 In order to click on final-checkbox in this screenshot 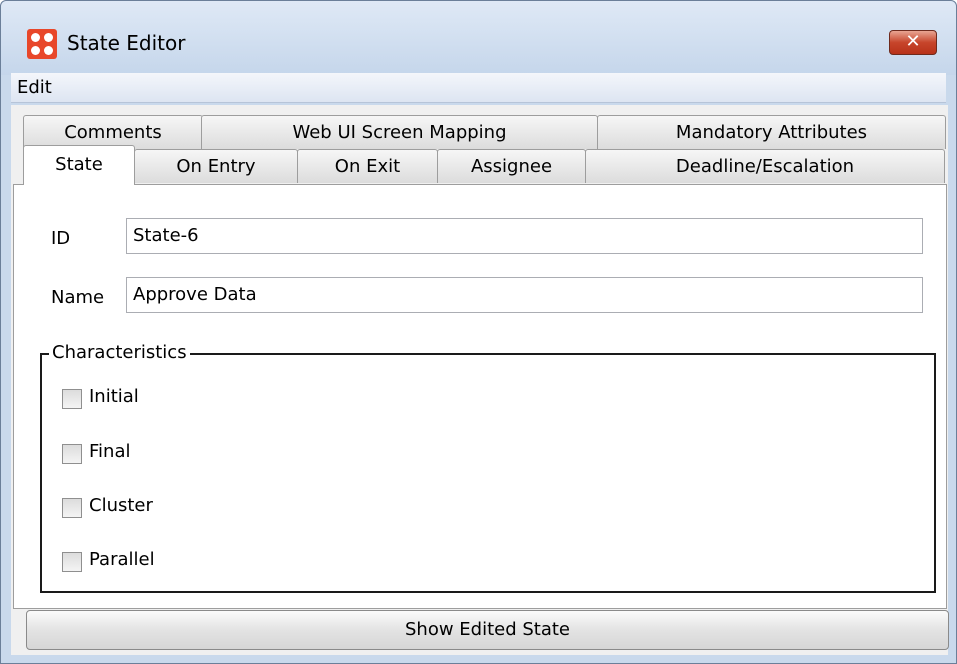, I will do `click(72, 454)`.